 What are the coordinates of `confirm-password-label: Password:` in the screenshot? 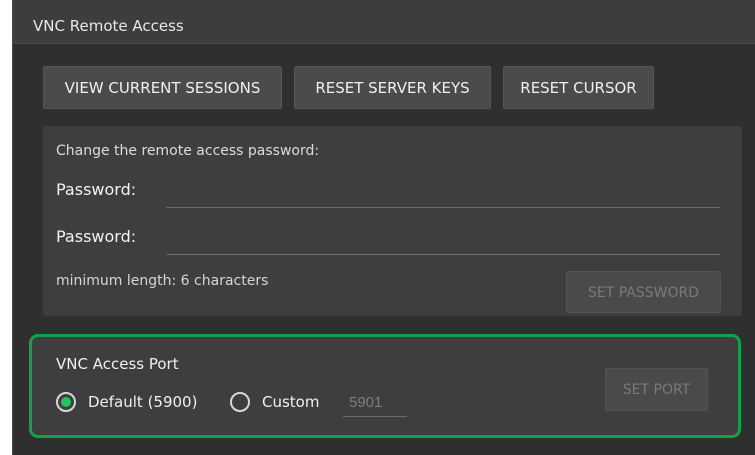 It's located at (96, 236).